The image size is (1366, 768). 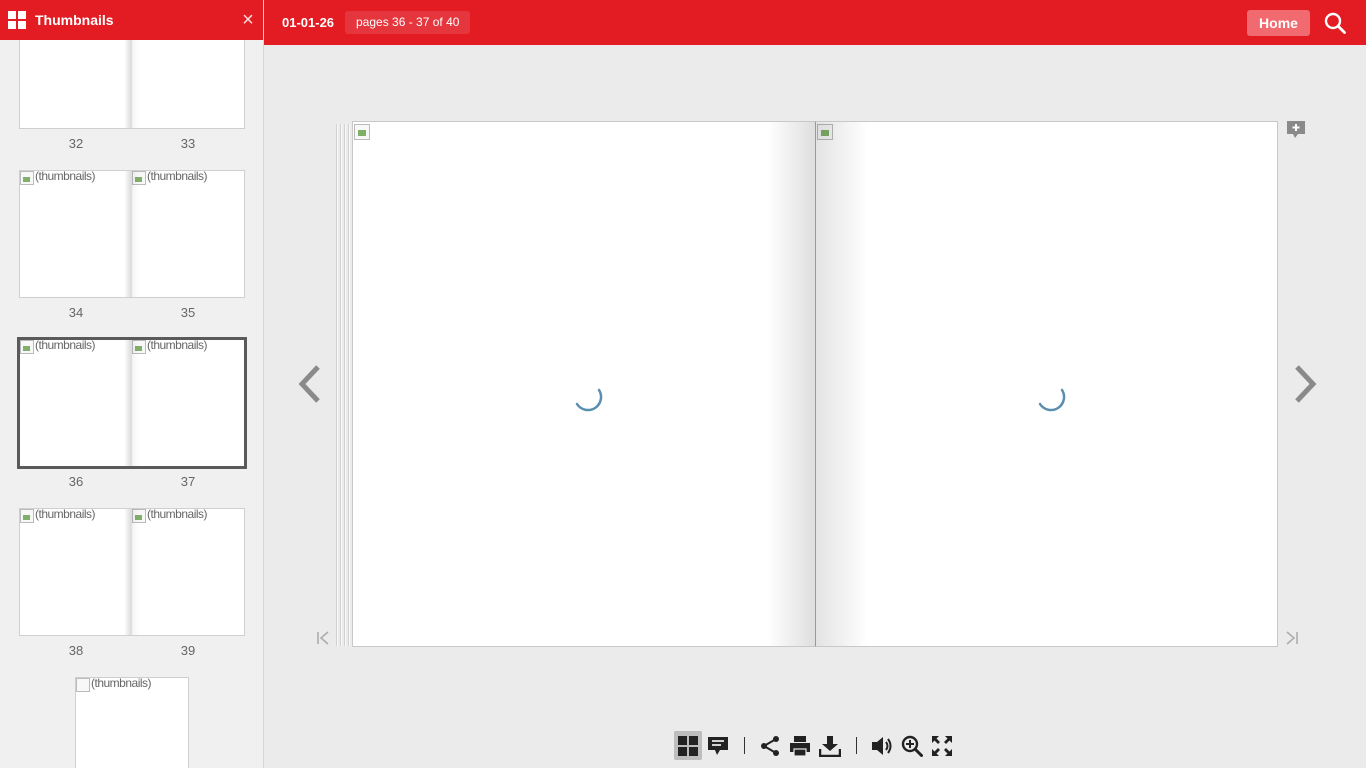 I want to click on page-indicator: pages 36 - 37 of 40, so click(x=408, y=22).